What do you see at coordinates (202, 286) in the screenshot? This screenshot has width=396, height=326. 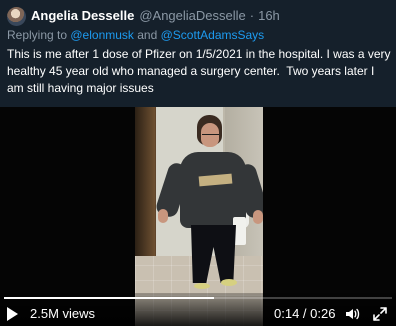 I see `video-left-shoe` at bounding box center [202, 286].